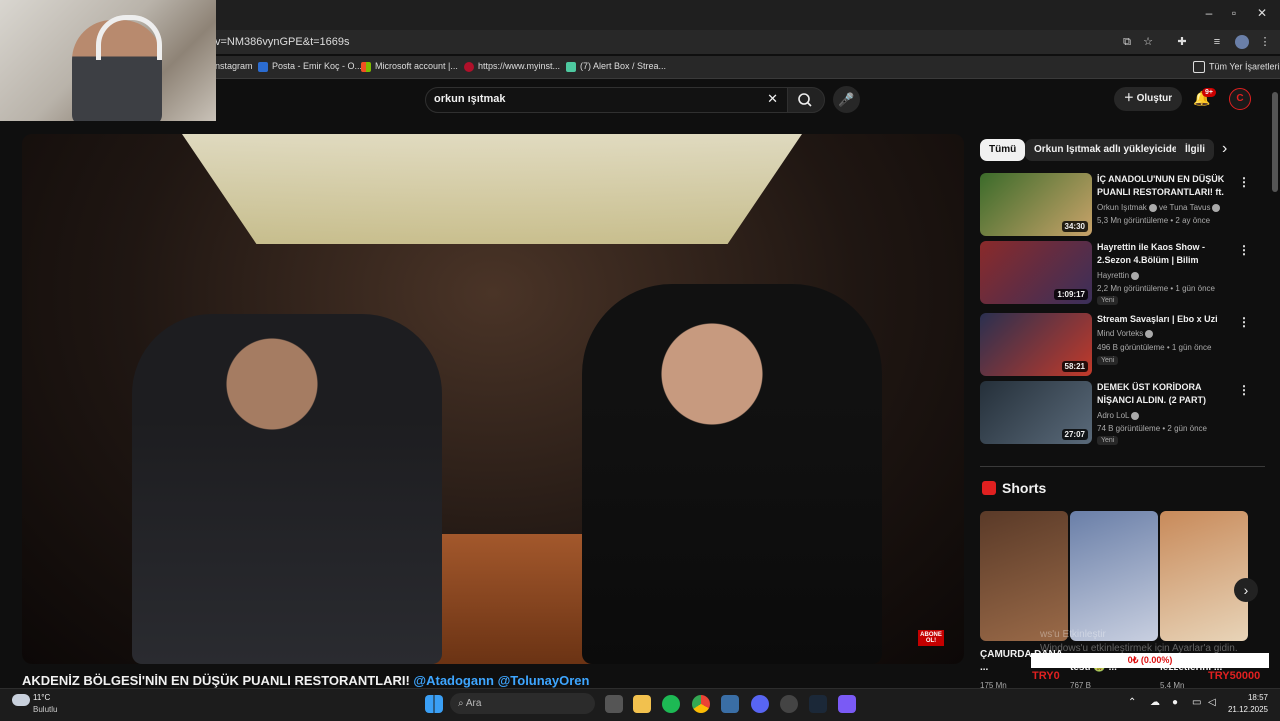 This screenshot has width=1280, height=721. What do you see at coordinates (1159, 207) in the screenshot?
I see `rec-channel: Orkun Işıtmak ve Tuna Tavus` at bounding box center [1159, 207].